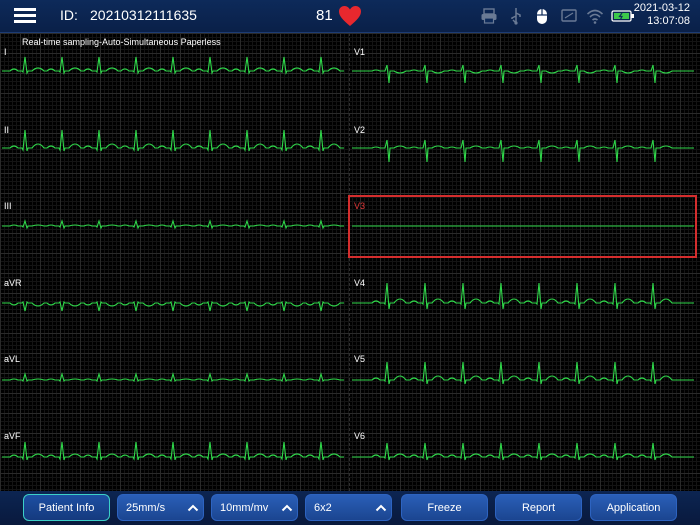 The width and height of the screenshot is (700, 525). Describe the element at coordinates (668, 21) in the screenshot. I see `time-text: 13:07:08` at that location.